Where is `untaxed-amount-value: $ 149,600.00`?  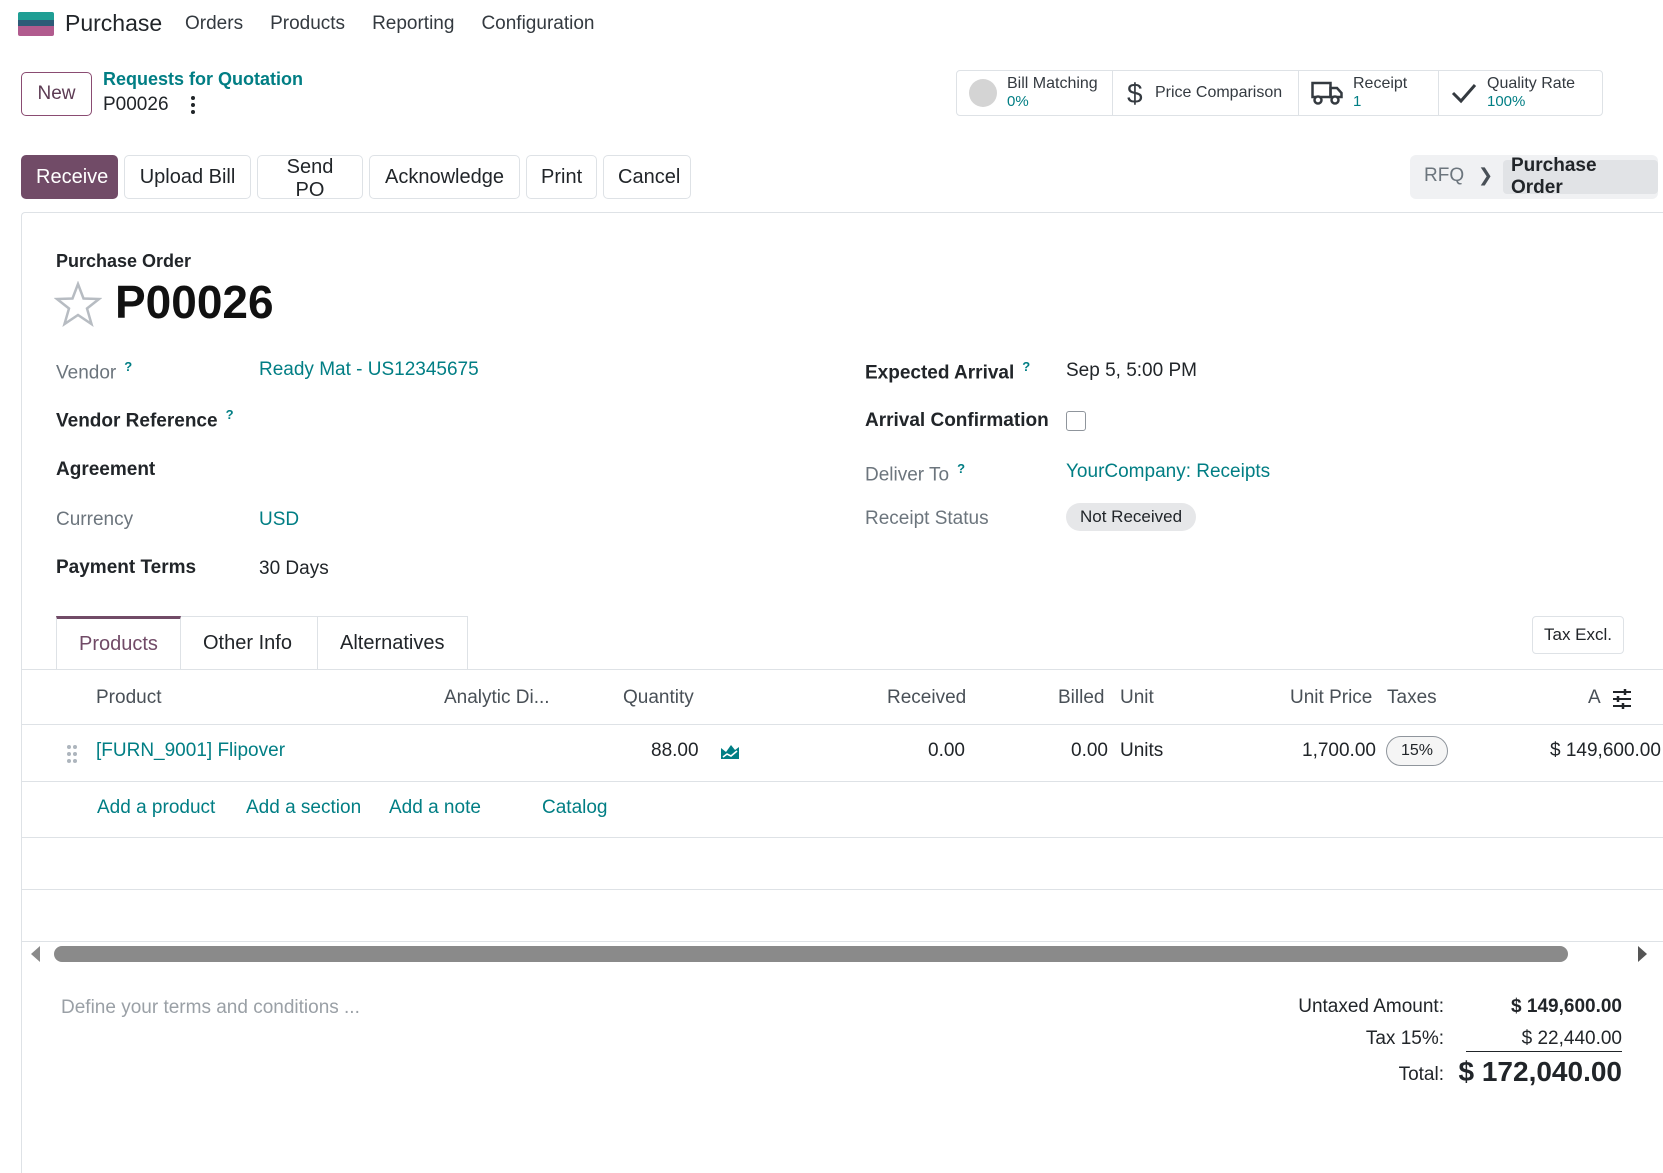 untaxed-amount-value: $ 149,600.00 is located at coordinates (1566, 1006).